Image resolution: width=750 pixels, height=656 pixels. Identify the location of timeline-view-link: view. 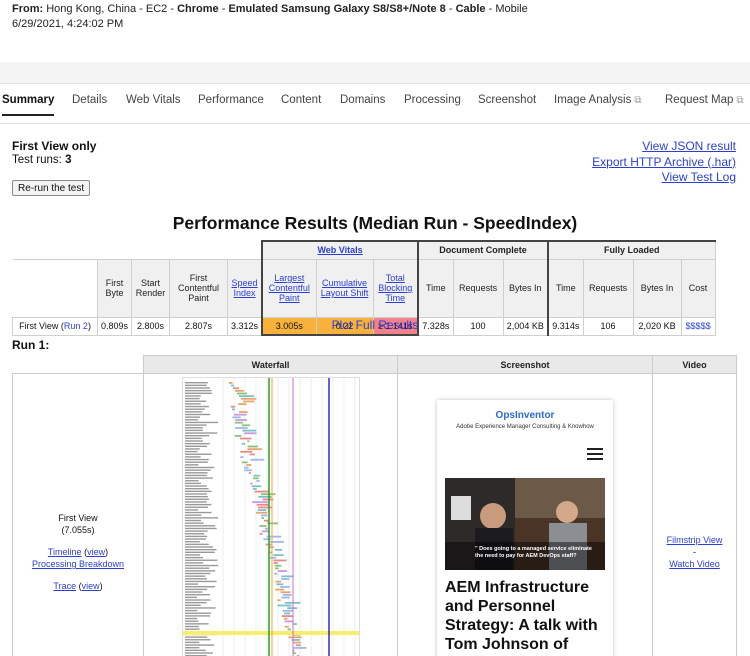
(96, 552).